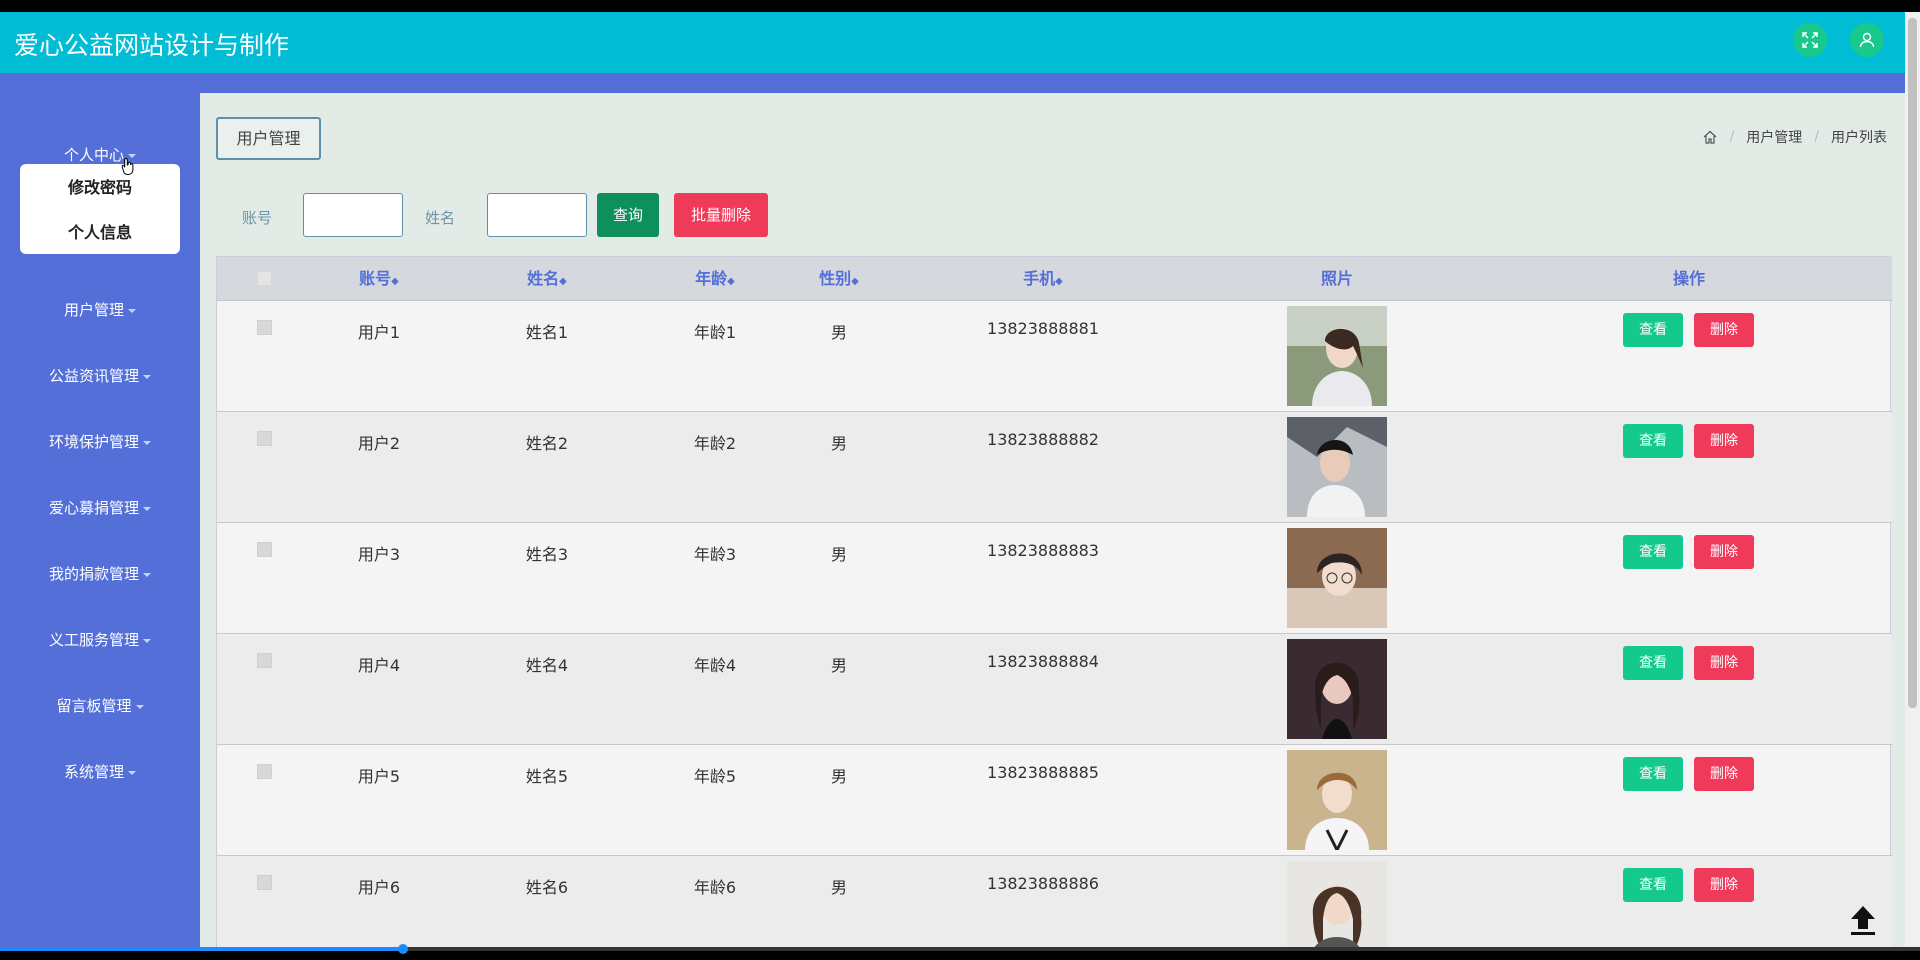  What do you see at coordinates (100, 376) in the screenshot?
I see `sidebar-item-charity-news: 公益资讯管理` at bounding box center [100, 376].